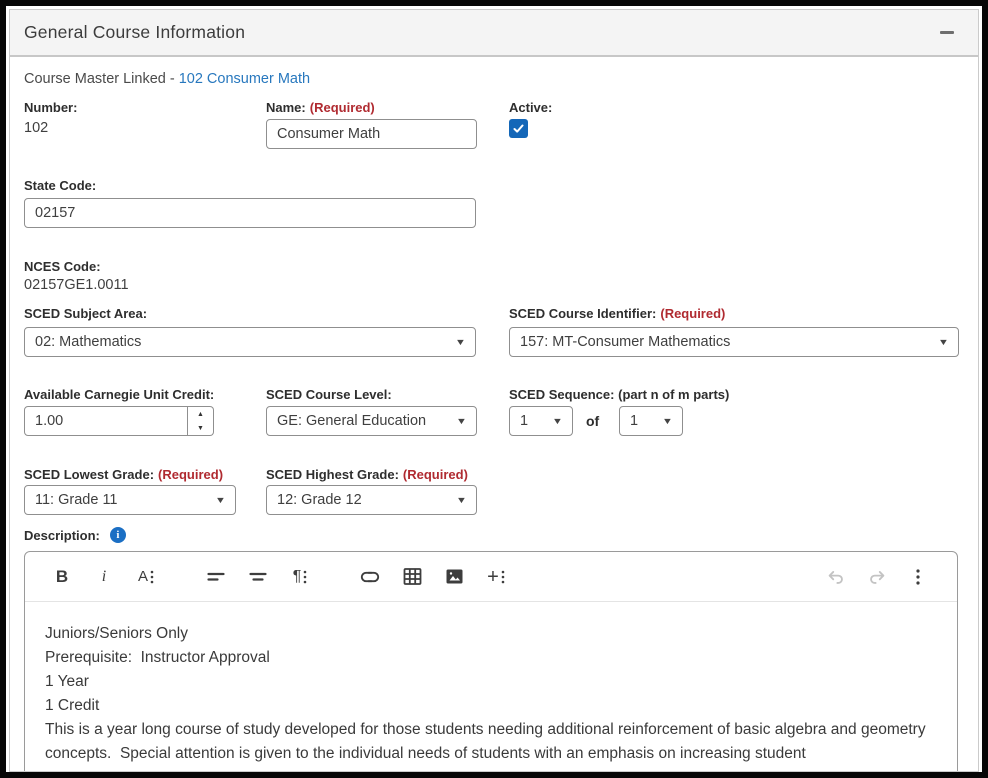 Image resolution: width=988 pixels, height=778 pixels. Describe the element at coordinates (370, 577) in the screenshot. I see `link-icon` at that location.